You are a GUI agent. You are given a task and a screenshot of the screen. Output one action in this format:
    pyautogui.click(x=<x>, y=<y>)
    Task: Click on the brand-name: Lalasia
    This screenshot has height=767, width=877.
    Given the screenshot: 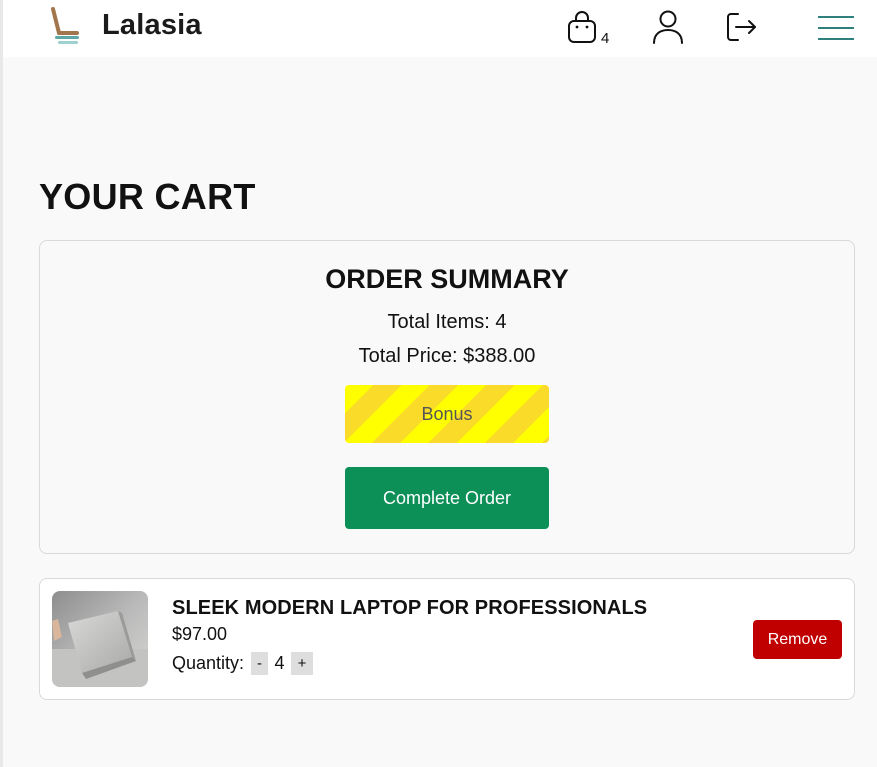 What is the action you would take?
    pyautogui.click(x=152, y=25)
    